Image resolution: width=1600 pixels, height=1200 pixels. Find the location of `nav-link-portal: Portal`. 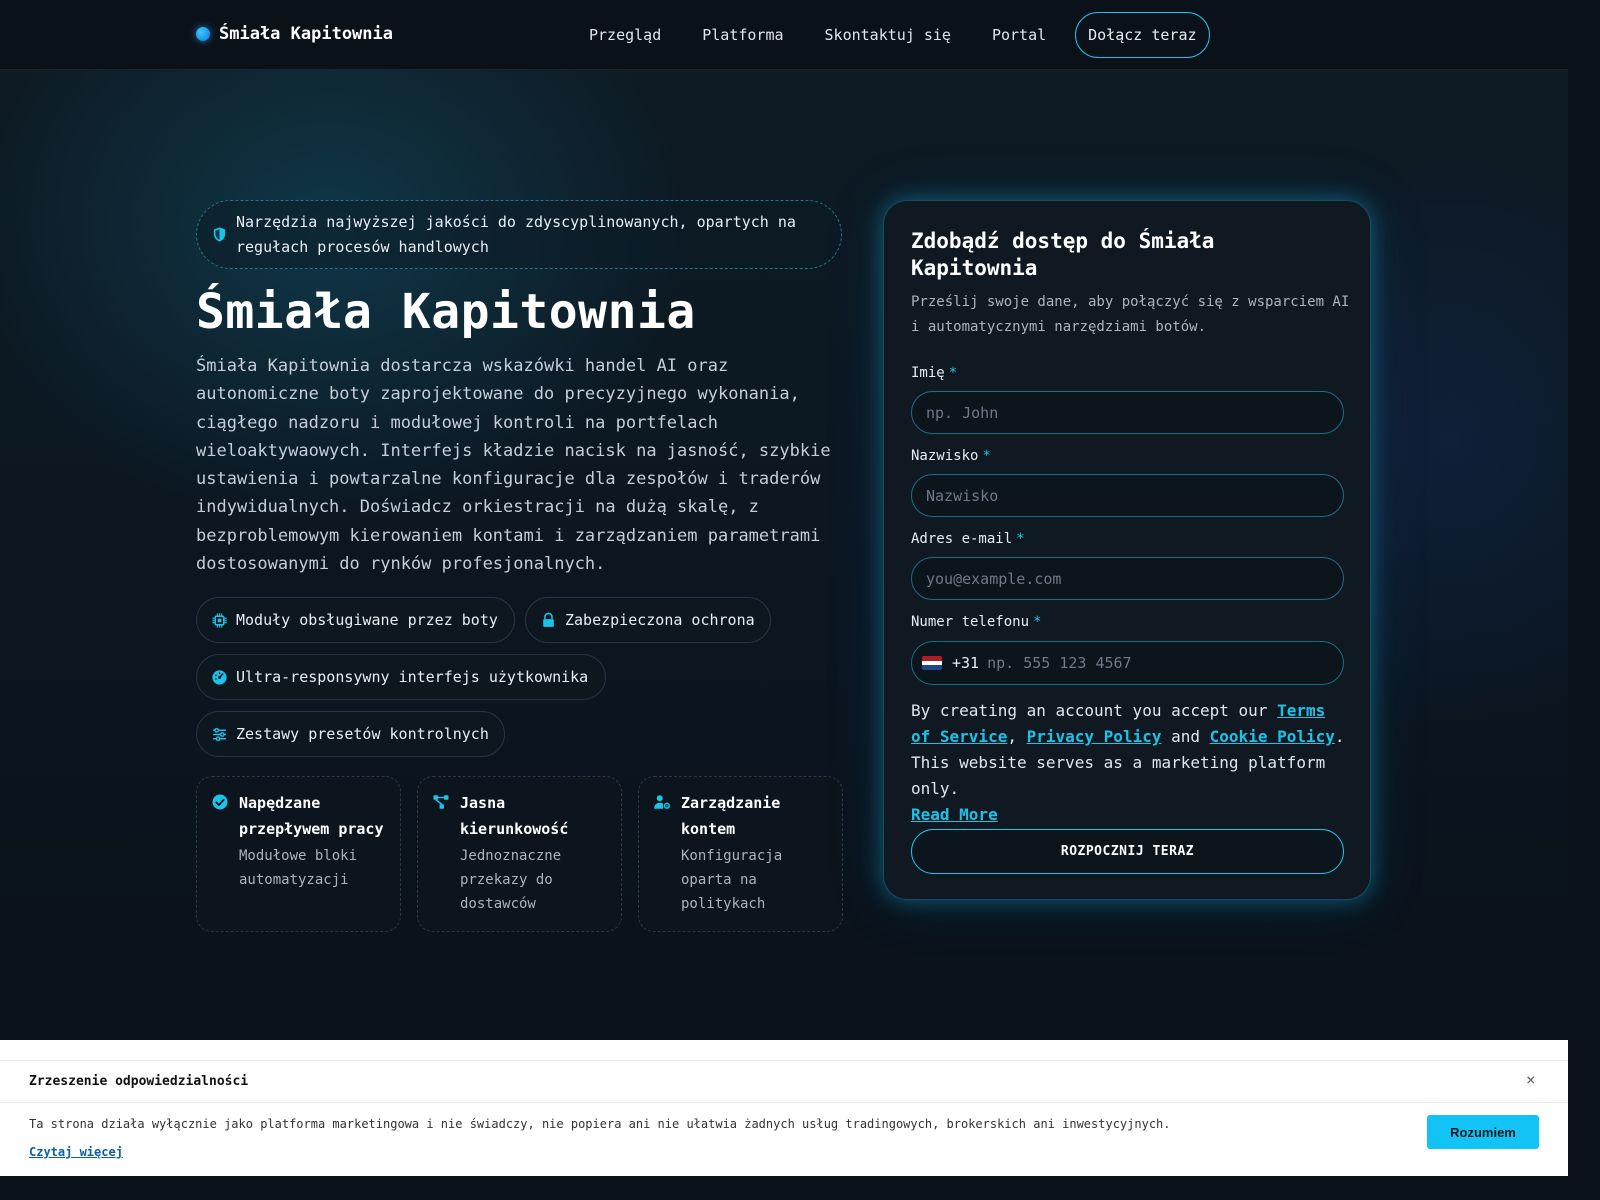

nav-link-portal: Portal is located at coordinates (1019, 35).